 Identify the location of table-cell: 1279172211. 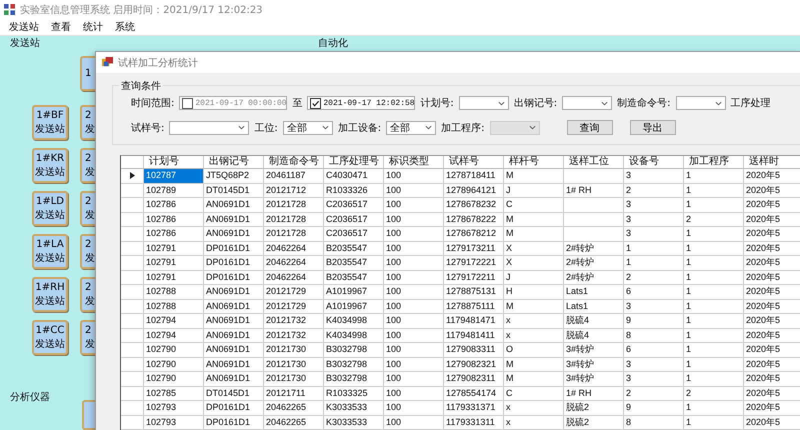
(474, 277).